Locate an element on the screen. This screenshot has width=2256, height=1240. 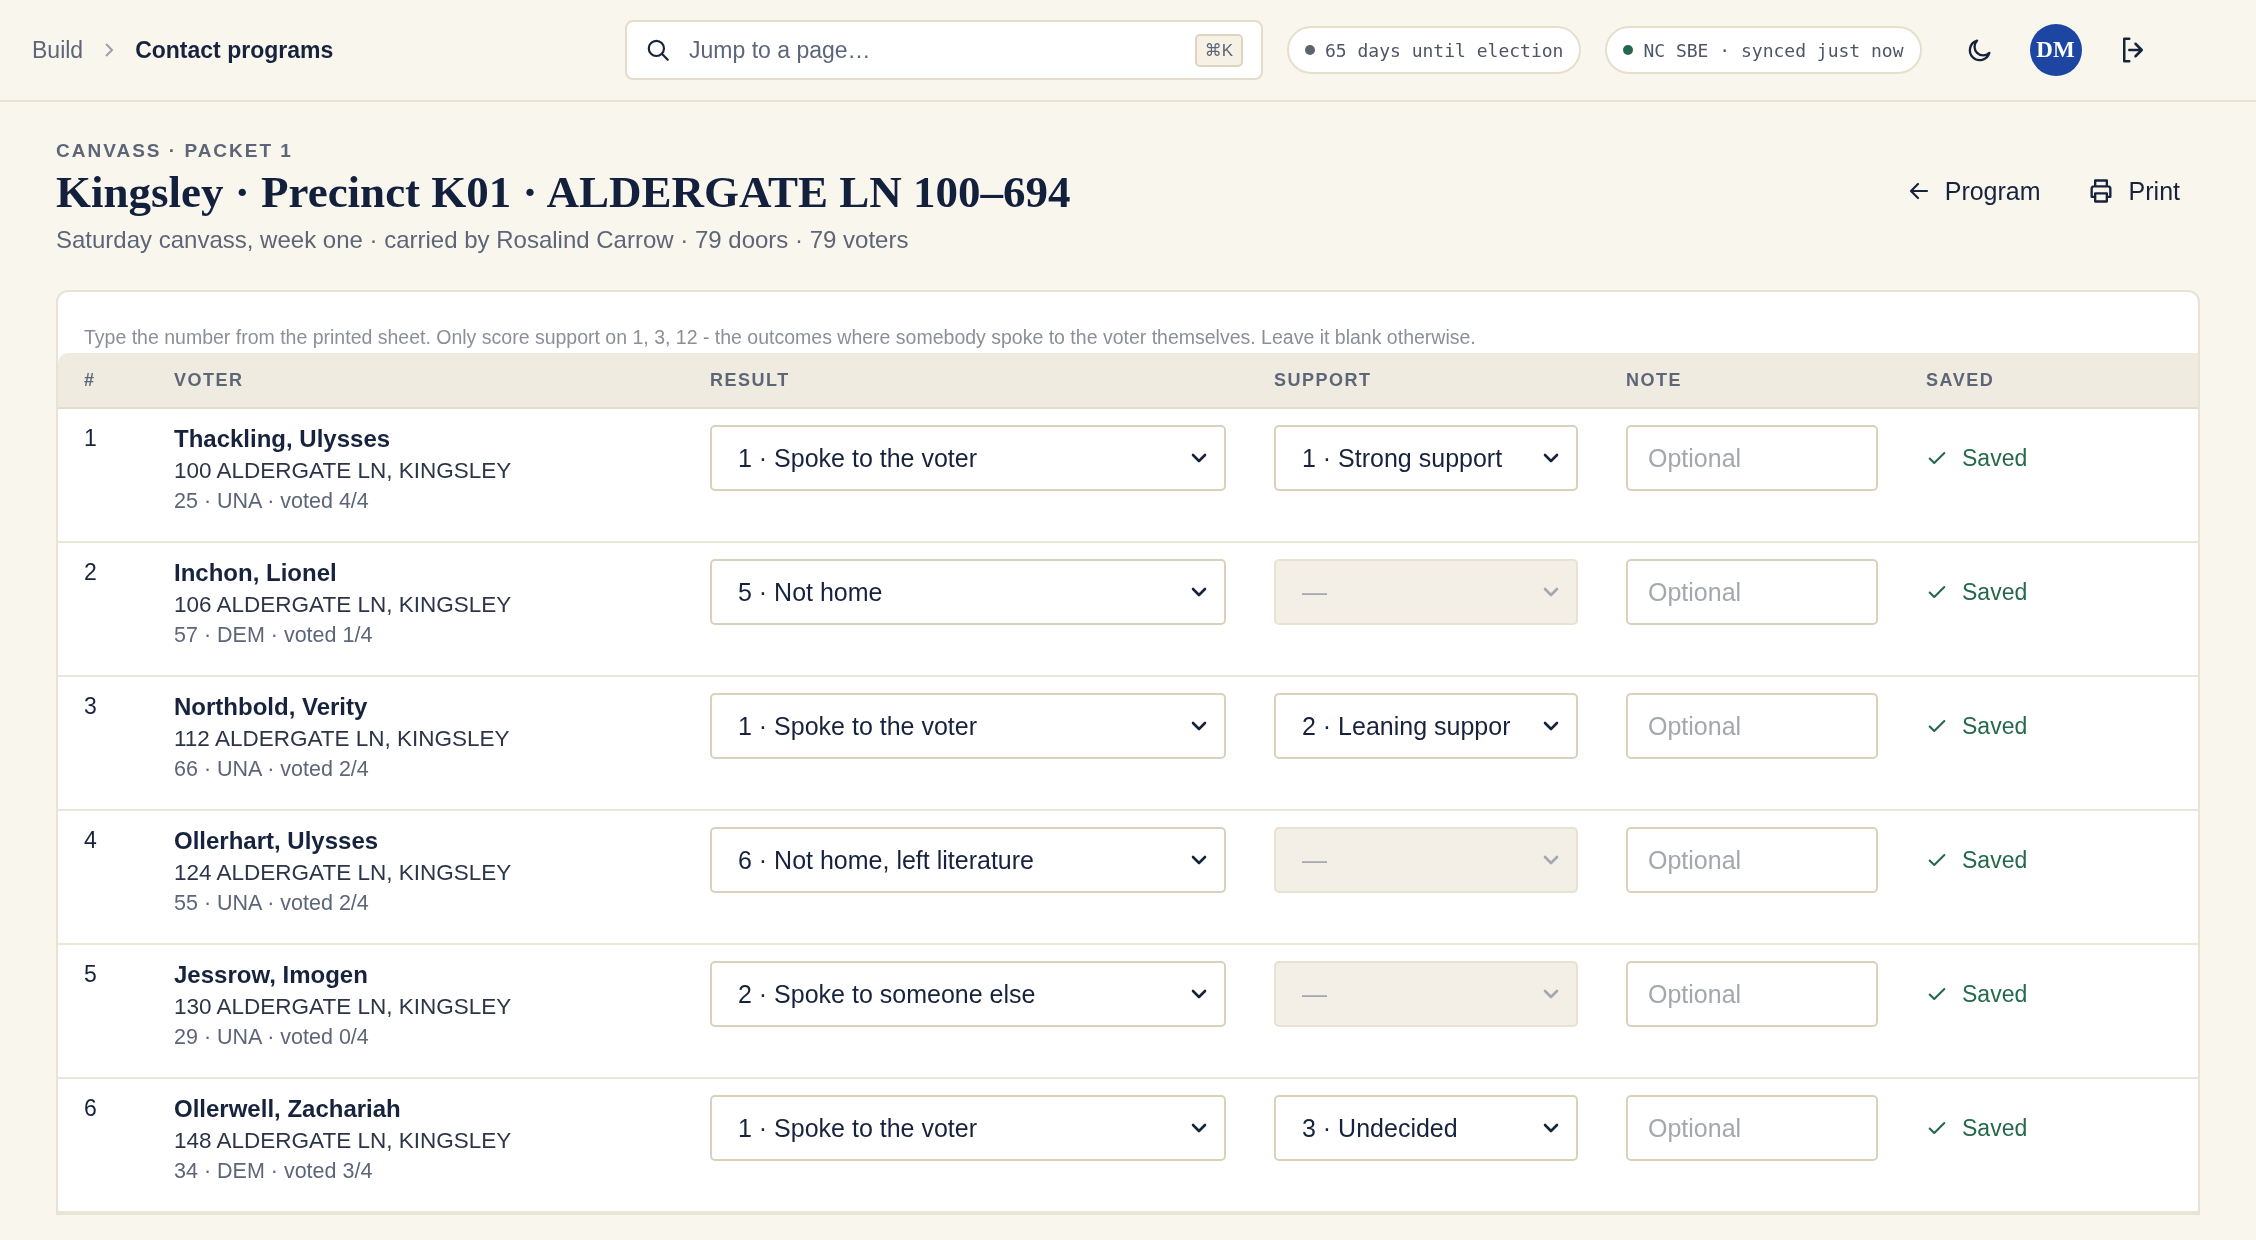
shortcut-key: ⌘K is located at coordinates (1218, 50).